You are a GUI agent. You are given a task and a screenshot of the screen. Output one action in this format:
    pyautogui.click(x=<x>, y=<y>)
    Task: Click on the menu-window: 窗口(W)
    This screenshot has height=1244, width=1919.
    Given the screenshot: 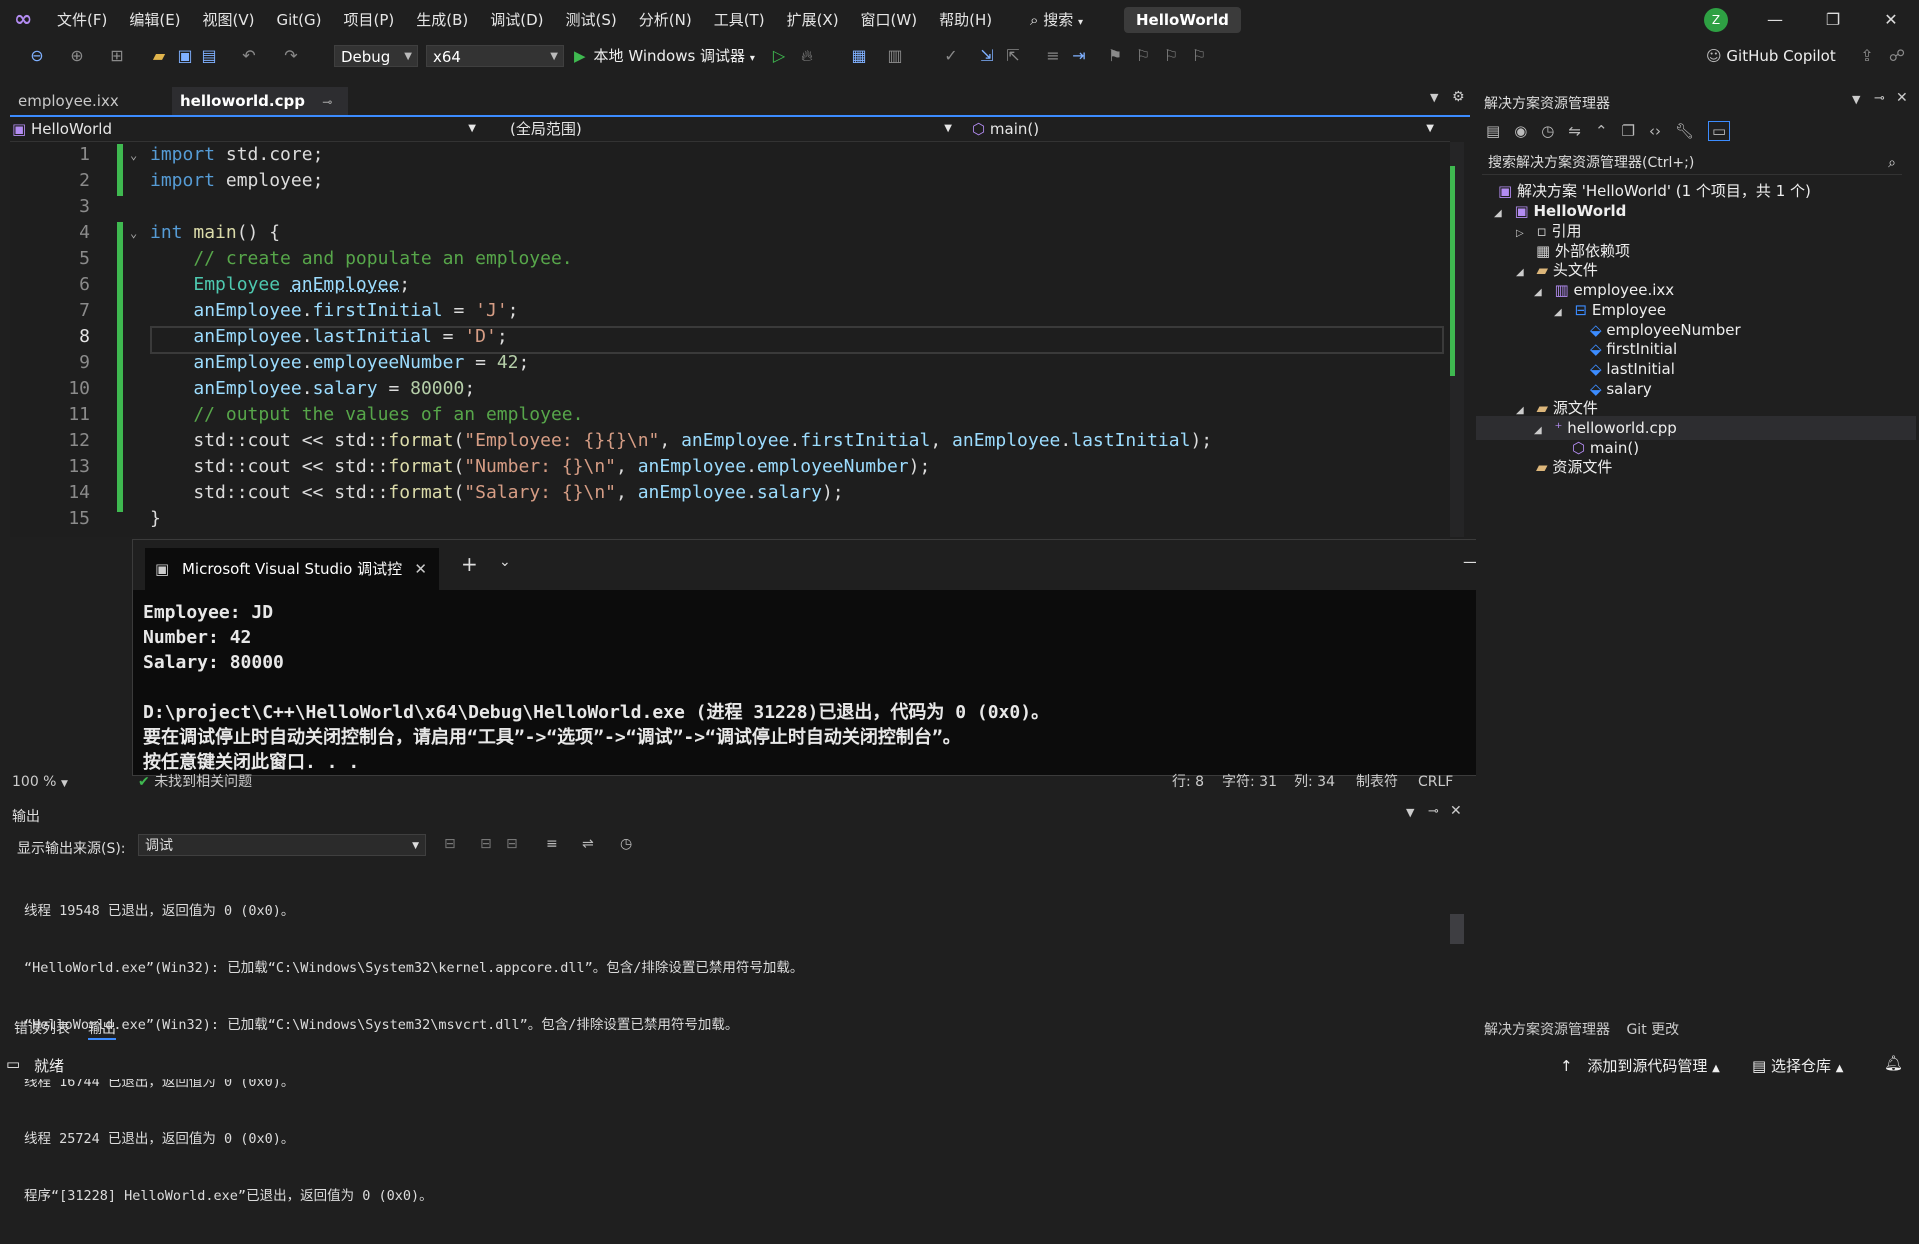 What is the action you would take?
    pyautogui.click(x=889, y=20)
    